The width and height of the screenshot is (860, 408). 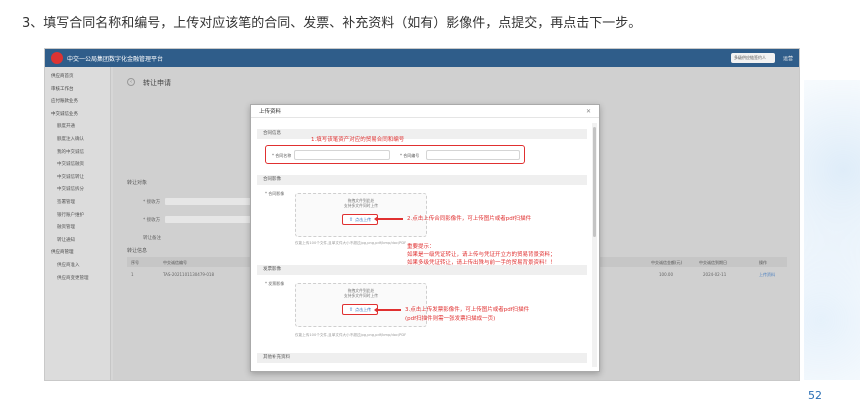 What do you see at coordinates (77, 90) in the screenshot?
I see `sidebar-item: 审核工作台` at bounding box center [77, 90].